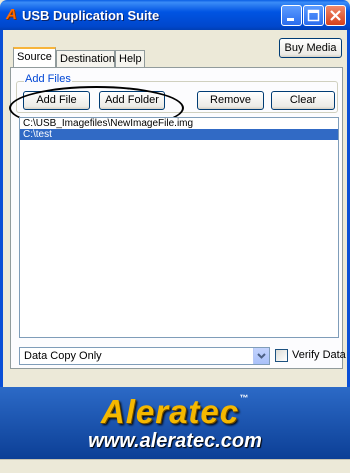 Image resolution: width=350 pixels, height=473 pixels. I want to click on trademark-mark: ™, so click(244, 398).